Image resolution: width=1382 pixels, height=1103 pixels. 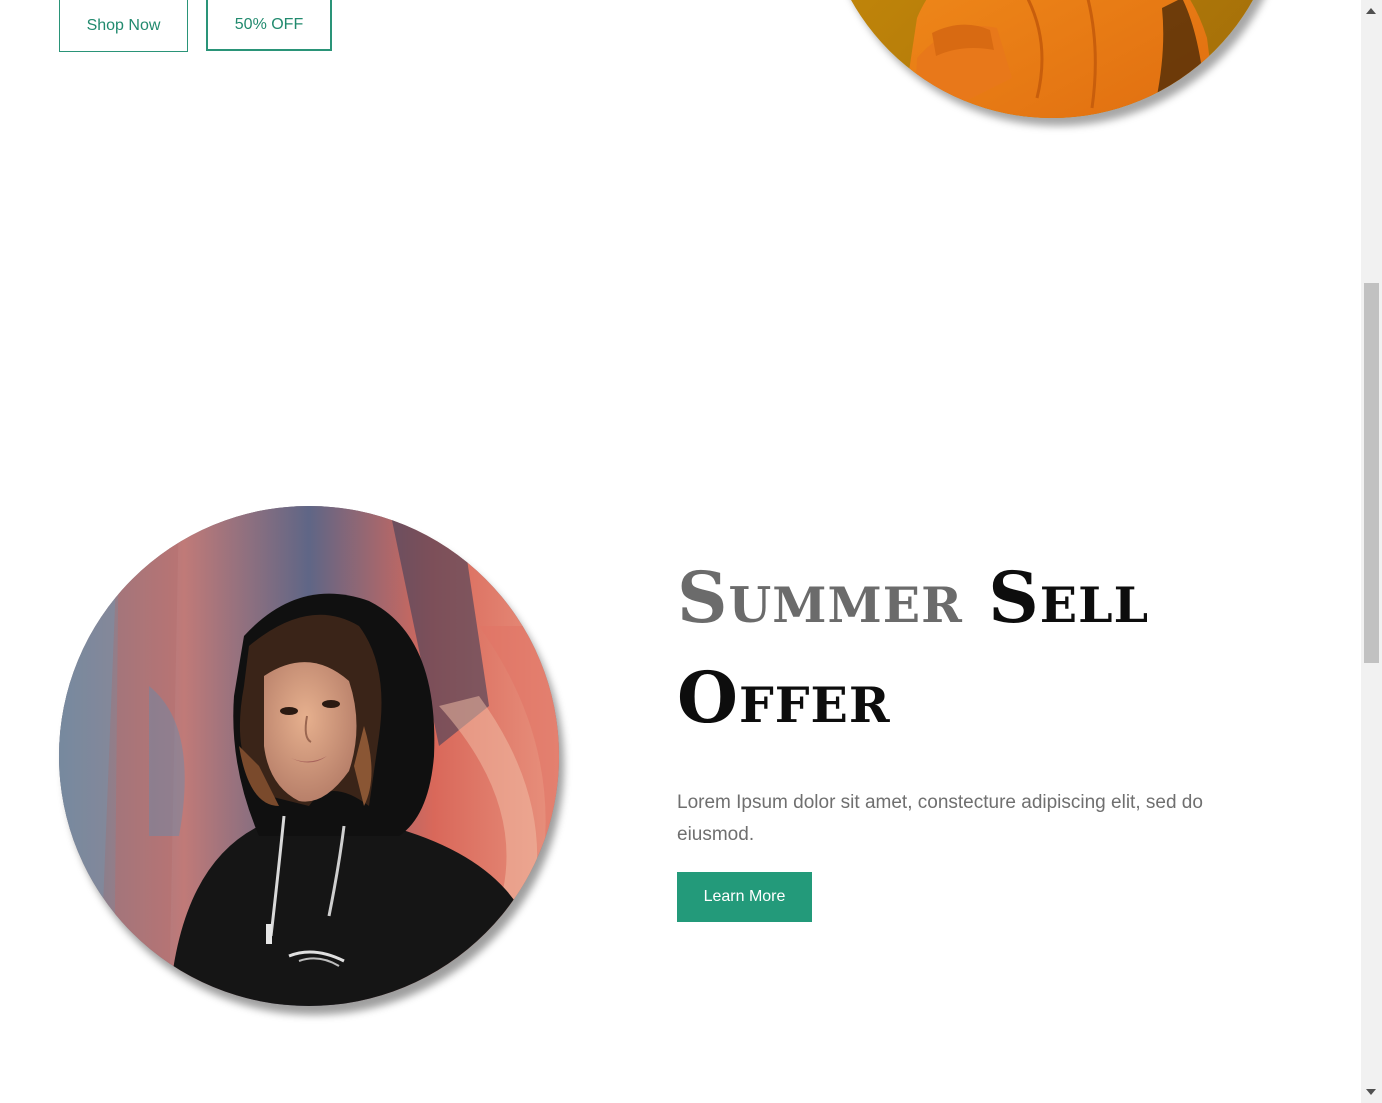 I want to click on learn-more-button: Learn More, so click(x=744, y=897).